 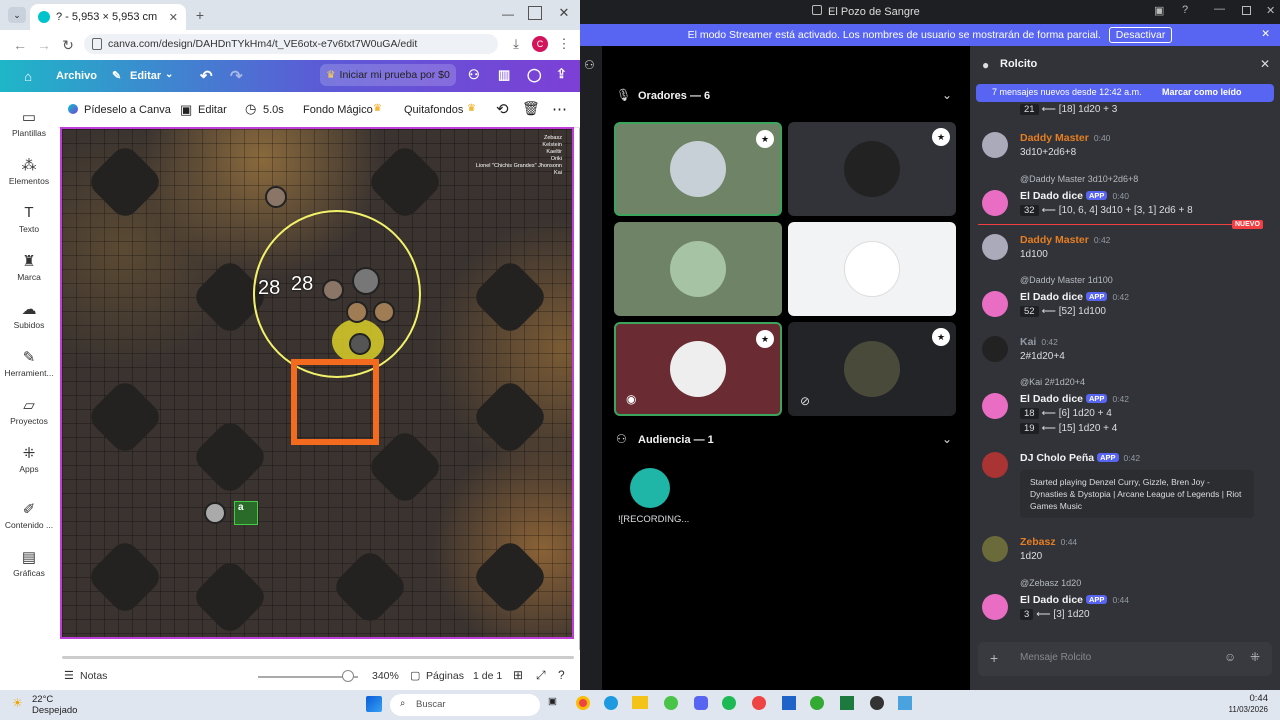 I want to click on timeline-scrollbar, so click(x=318, y=657).